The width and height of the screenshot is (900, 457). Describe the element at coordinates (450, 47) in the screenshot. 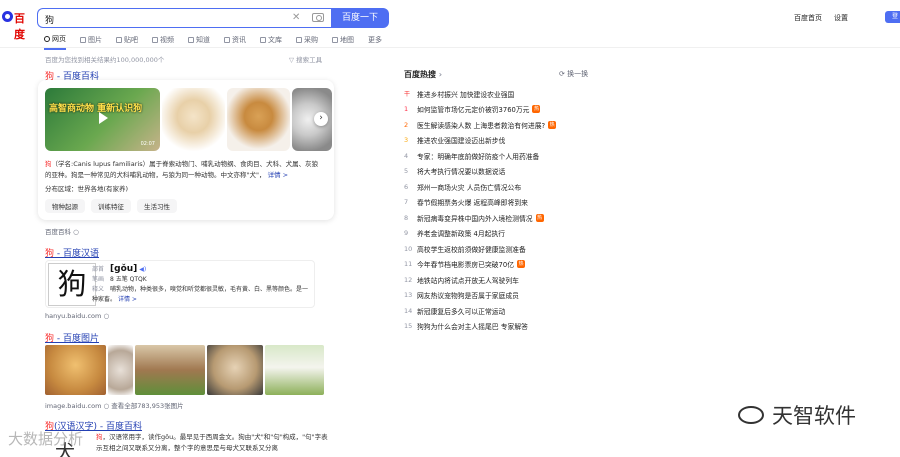

I see `header-divider` at that location.